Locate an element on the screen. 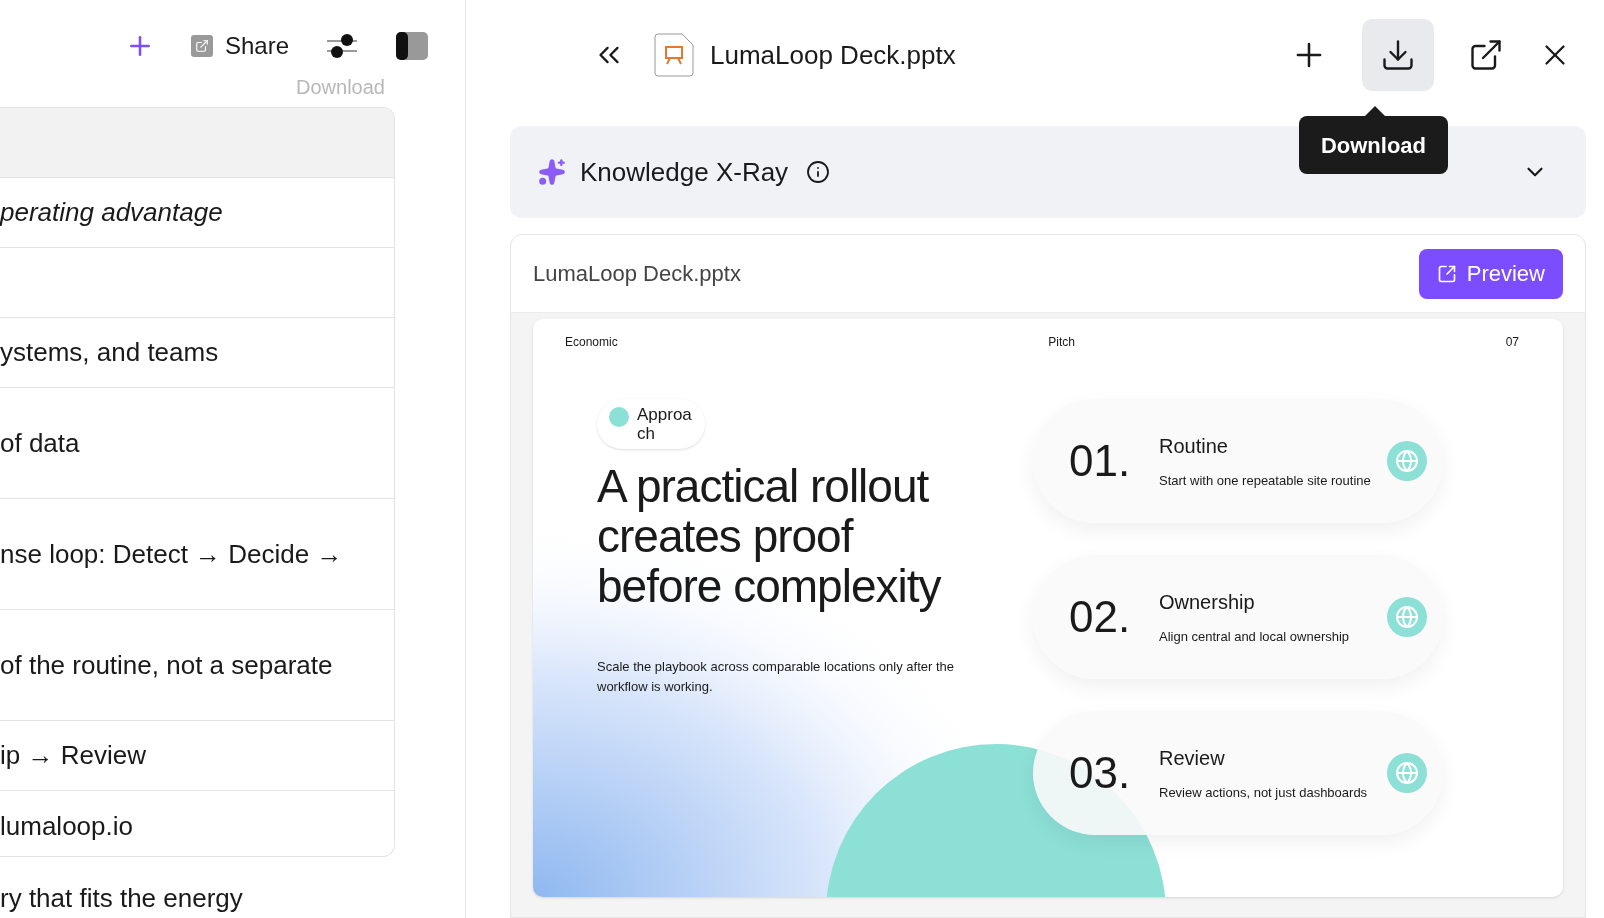  tooltip-arrow is located at coordinates (1375, 111).